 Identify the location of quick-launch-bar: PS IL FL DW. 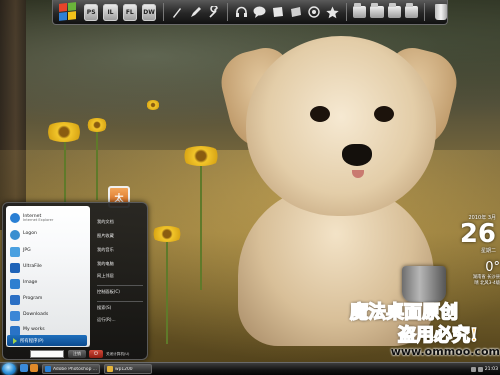
(250, 12).